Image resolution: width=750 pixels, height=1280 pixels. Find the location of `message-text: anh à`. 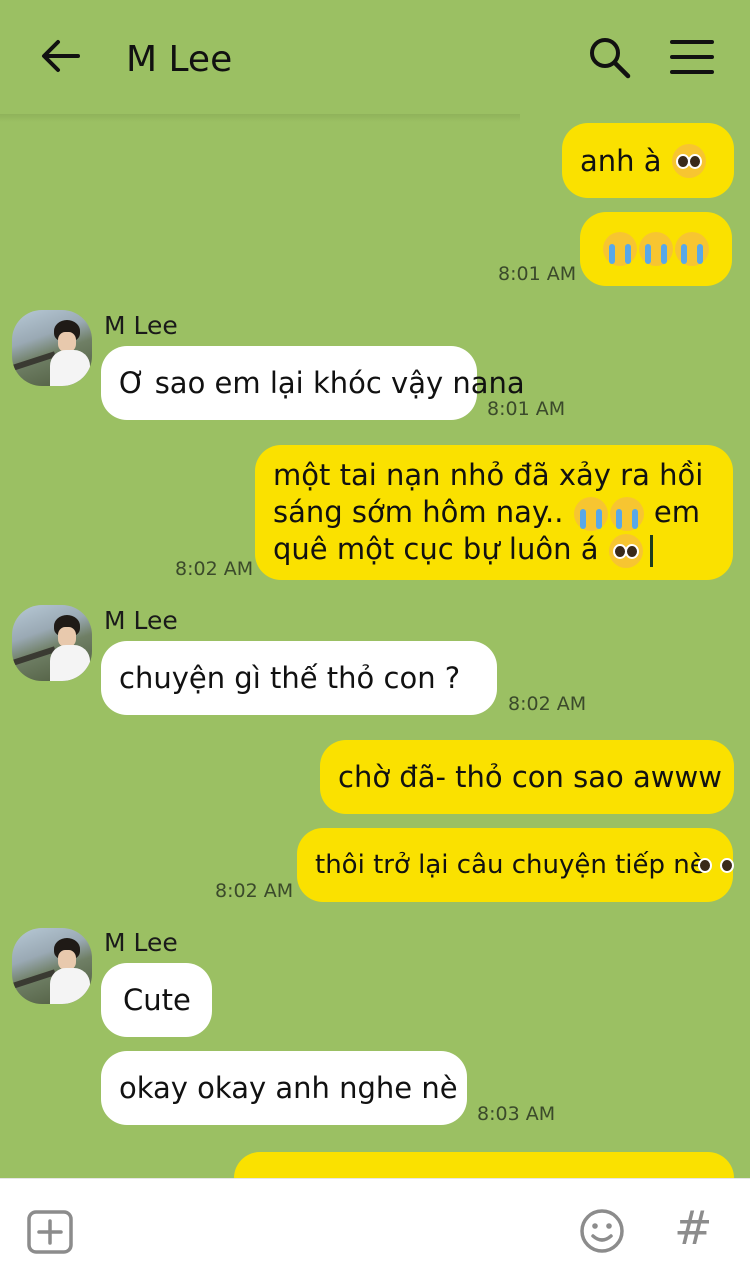

message-text: anh à is located at coordinates (621, 160).